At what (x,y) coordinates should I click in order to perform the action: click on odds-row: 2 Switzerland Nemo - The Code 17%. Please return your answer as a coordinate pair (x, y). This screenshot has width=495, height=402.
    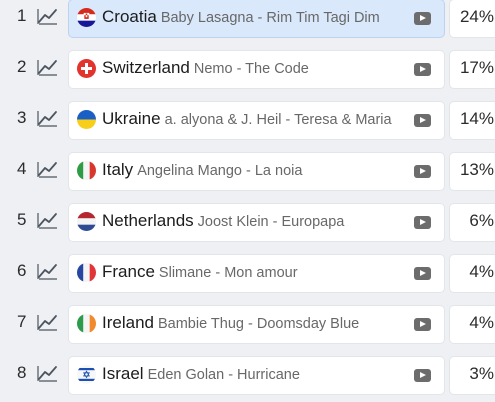
    Looking at the image, I should click on (247, 73).